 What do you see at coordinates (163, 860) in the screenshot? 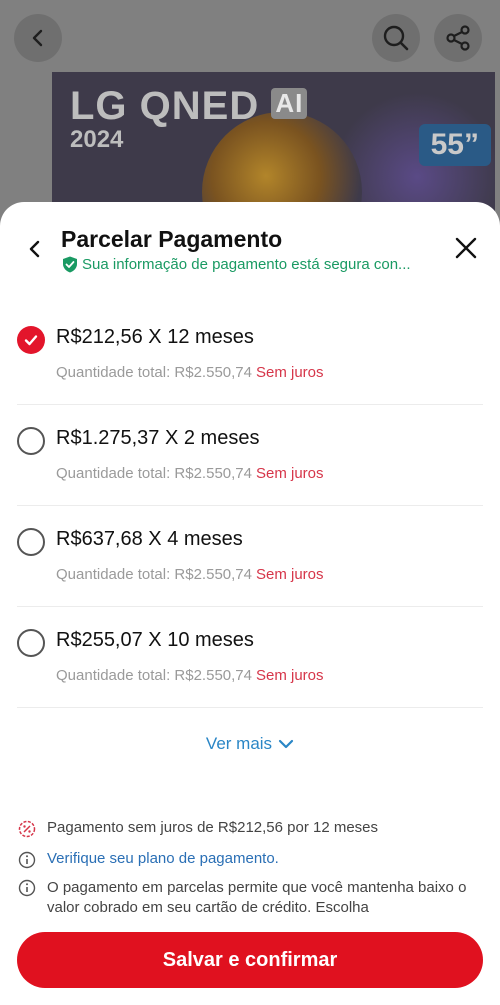
I see `verify-plan-link: Verifique seu plano de pagamento.` at bounding box center [163, 860].